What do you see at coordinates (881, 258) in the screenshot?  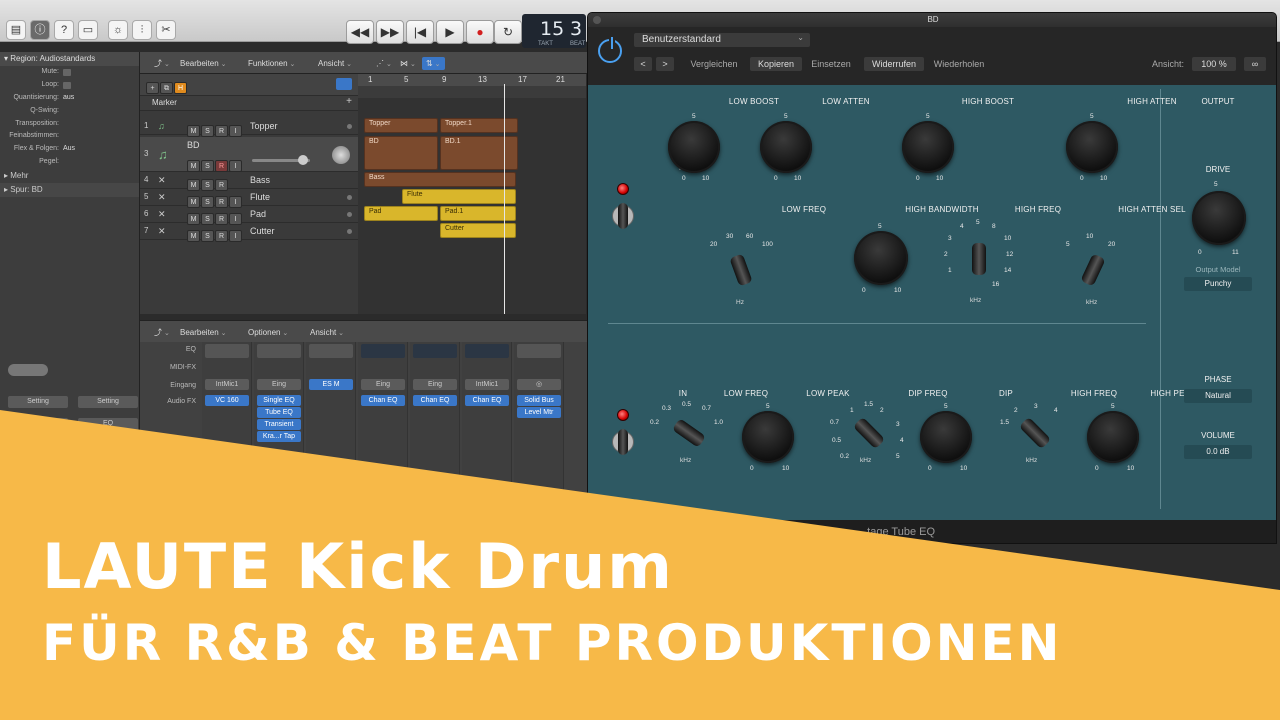 I see `high-bandwidth-knob` at bounding box center [881, 258].